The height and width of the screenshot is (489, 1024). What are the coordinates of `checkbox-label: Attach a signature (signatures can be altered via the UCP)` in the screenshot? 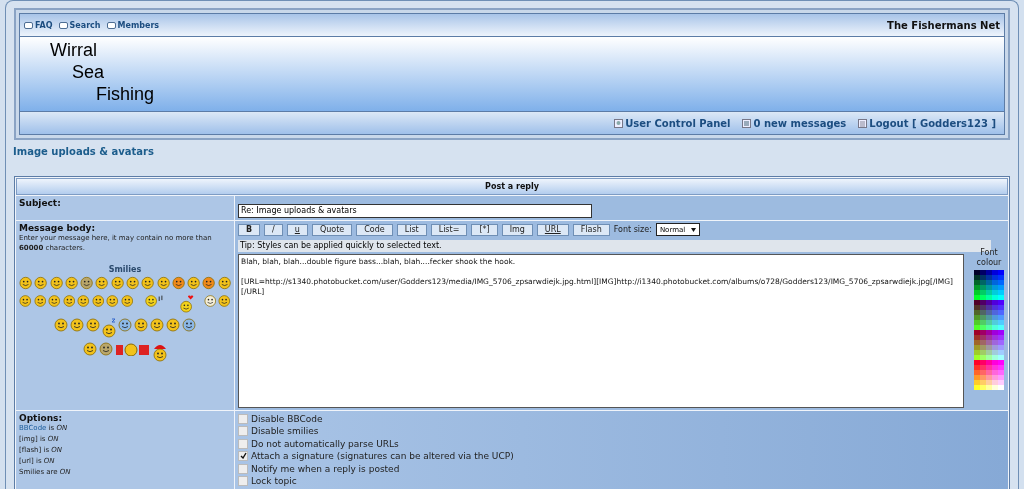 It's located at (382, 456).